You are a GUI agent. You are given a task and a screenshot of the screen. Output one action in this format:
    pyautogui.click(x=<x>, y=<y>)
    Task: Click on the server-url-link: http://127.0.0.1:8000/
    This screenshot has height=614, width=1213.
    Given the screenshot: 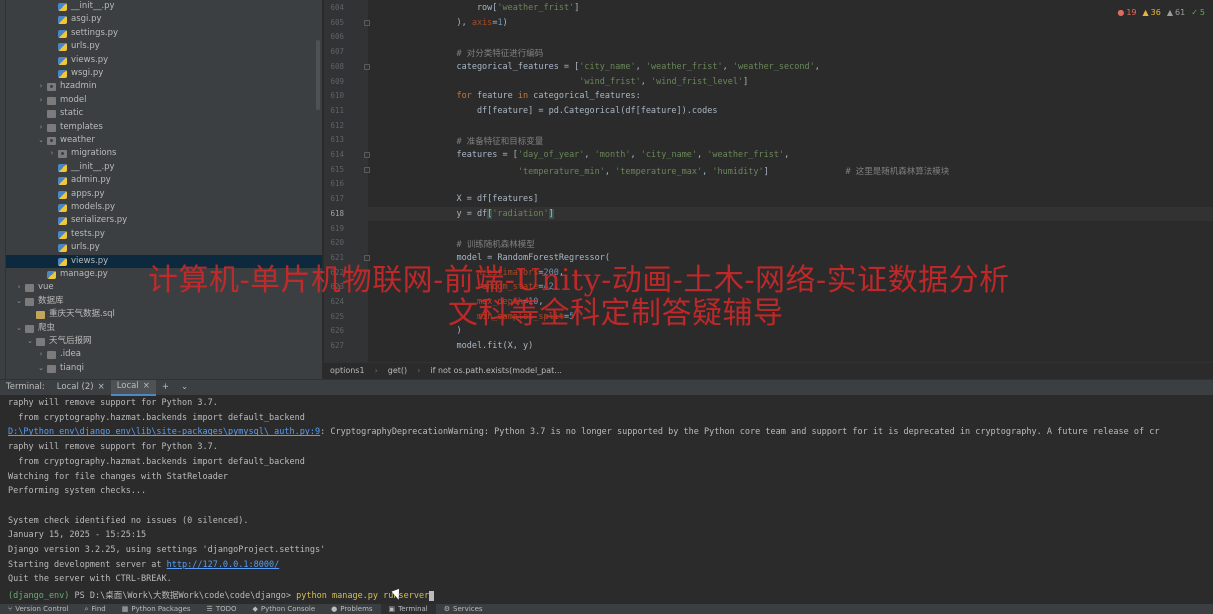 What is the action you would take?
    pyautogui.click(x=223, y=565)
    